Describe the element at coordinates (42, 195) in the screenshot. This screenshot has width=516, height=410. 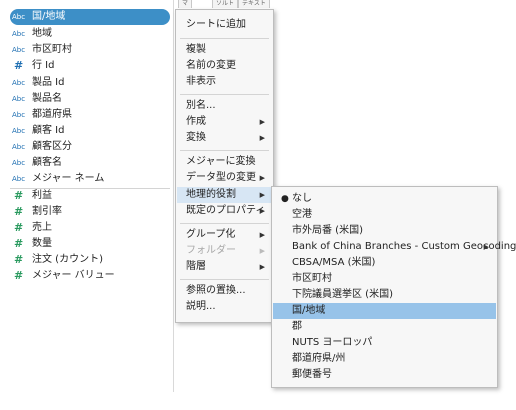
I see `field-label: 利益` at that location.